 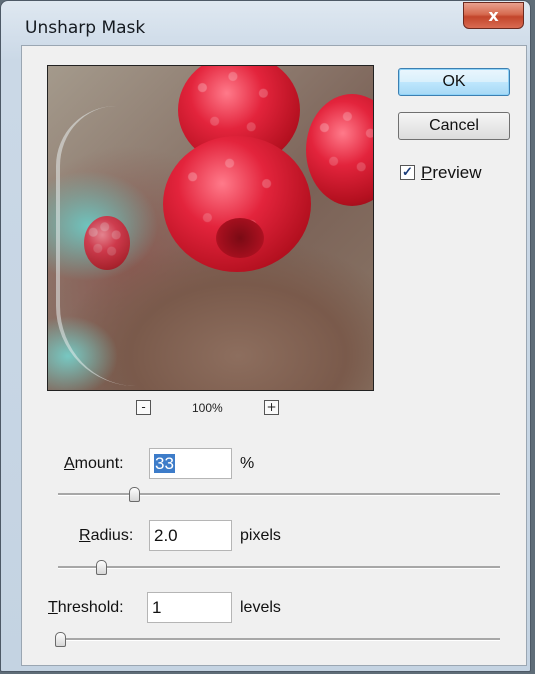 What do you see at coordinates (260, 535) in the screenshot?
I see `radius-unit: pixels` at bounding box center [260, 535].